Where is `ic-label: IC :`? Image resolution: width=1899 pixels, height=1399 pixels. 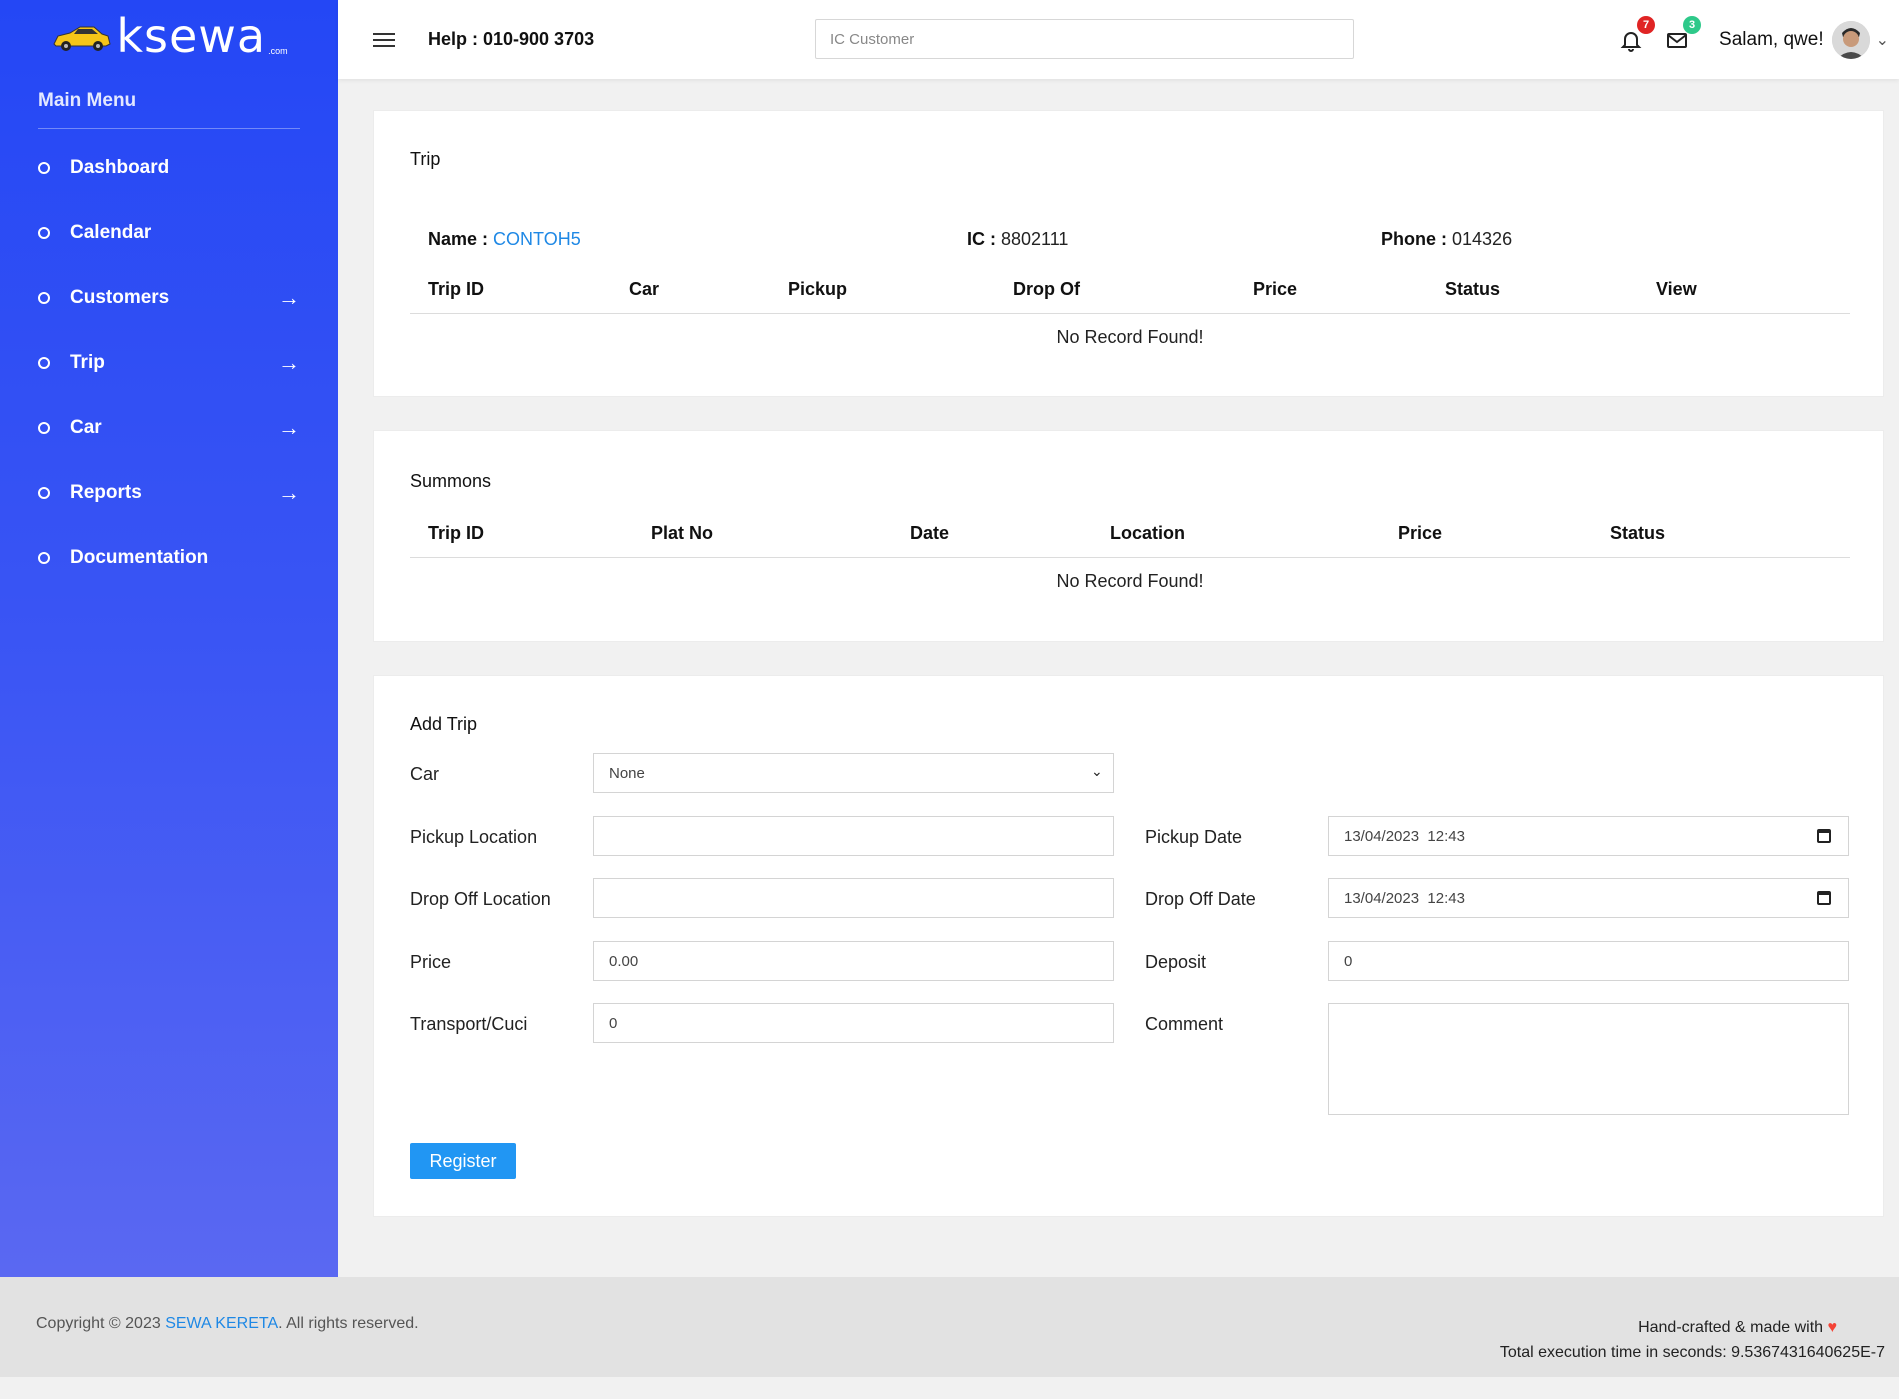
ic-label: IC : is located at coordinates (981, 239).